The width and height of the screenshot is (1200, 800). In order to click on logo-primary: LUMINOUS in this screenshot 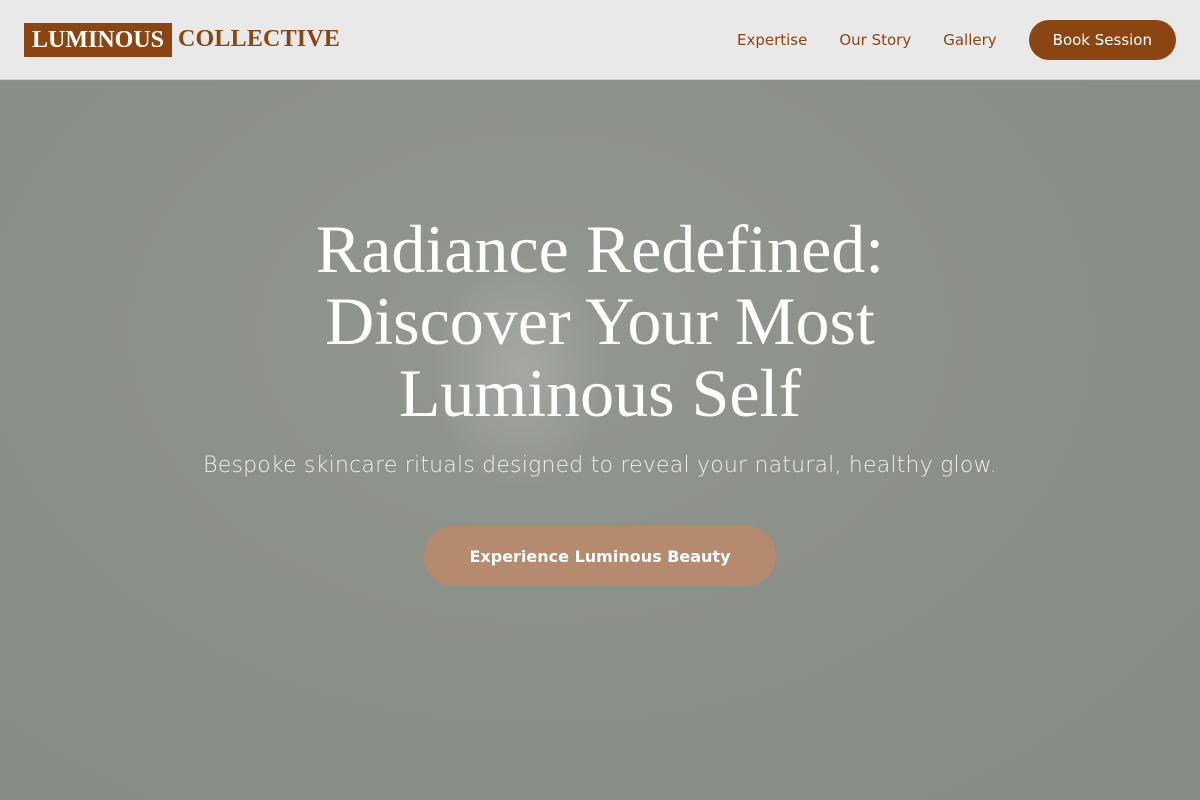, I will do `click(98, 39)`.